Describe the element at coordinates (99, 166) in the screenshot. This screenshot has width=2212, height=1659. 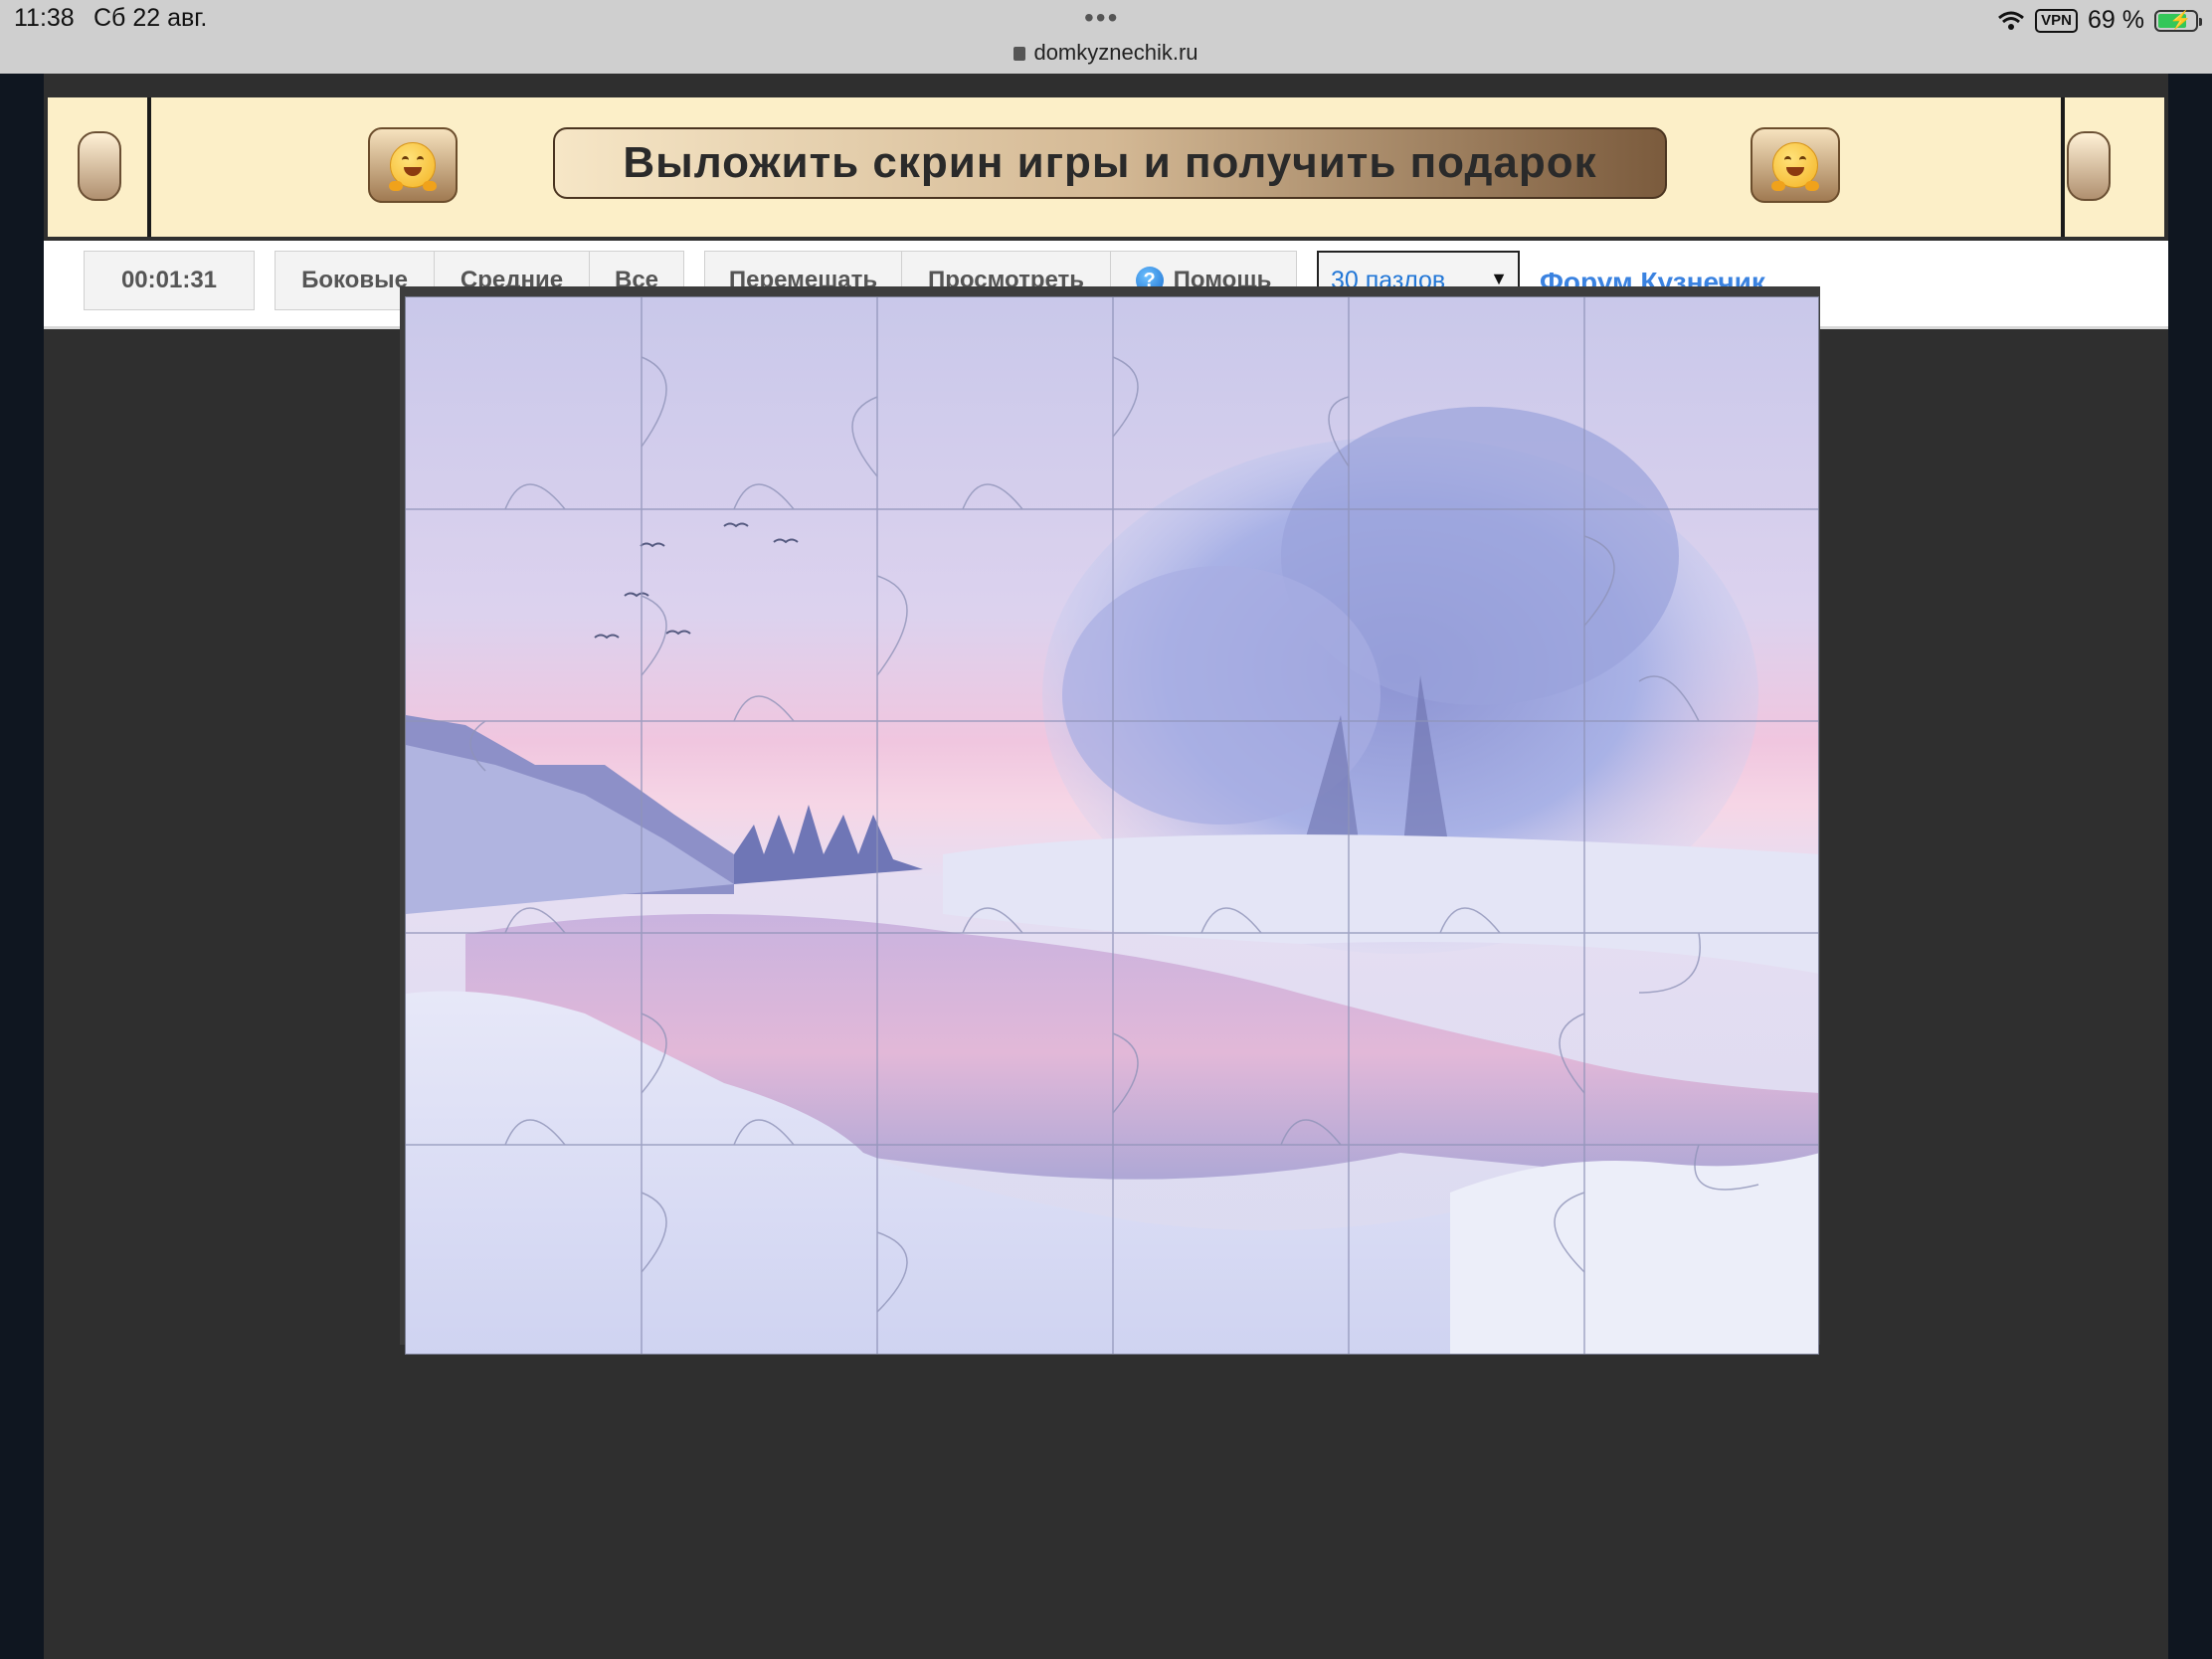
I see `banner-pill-left` at that location.